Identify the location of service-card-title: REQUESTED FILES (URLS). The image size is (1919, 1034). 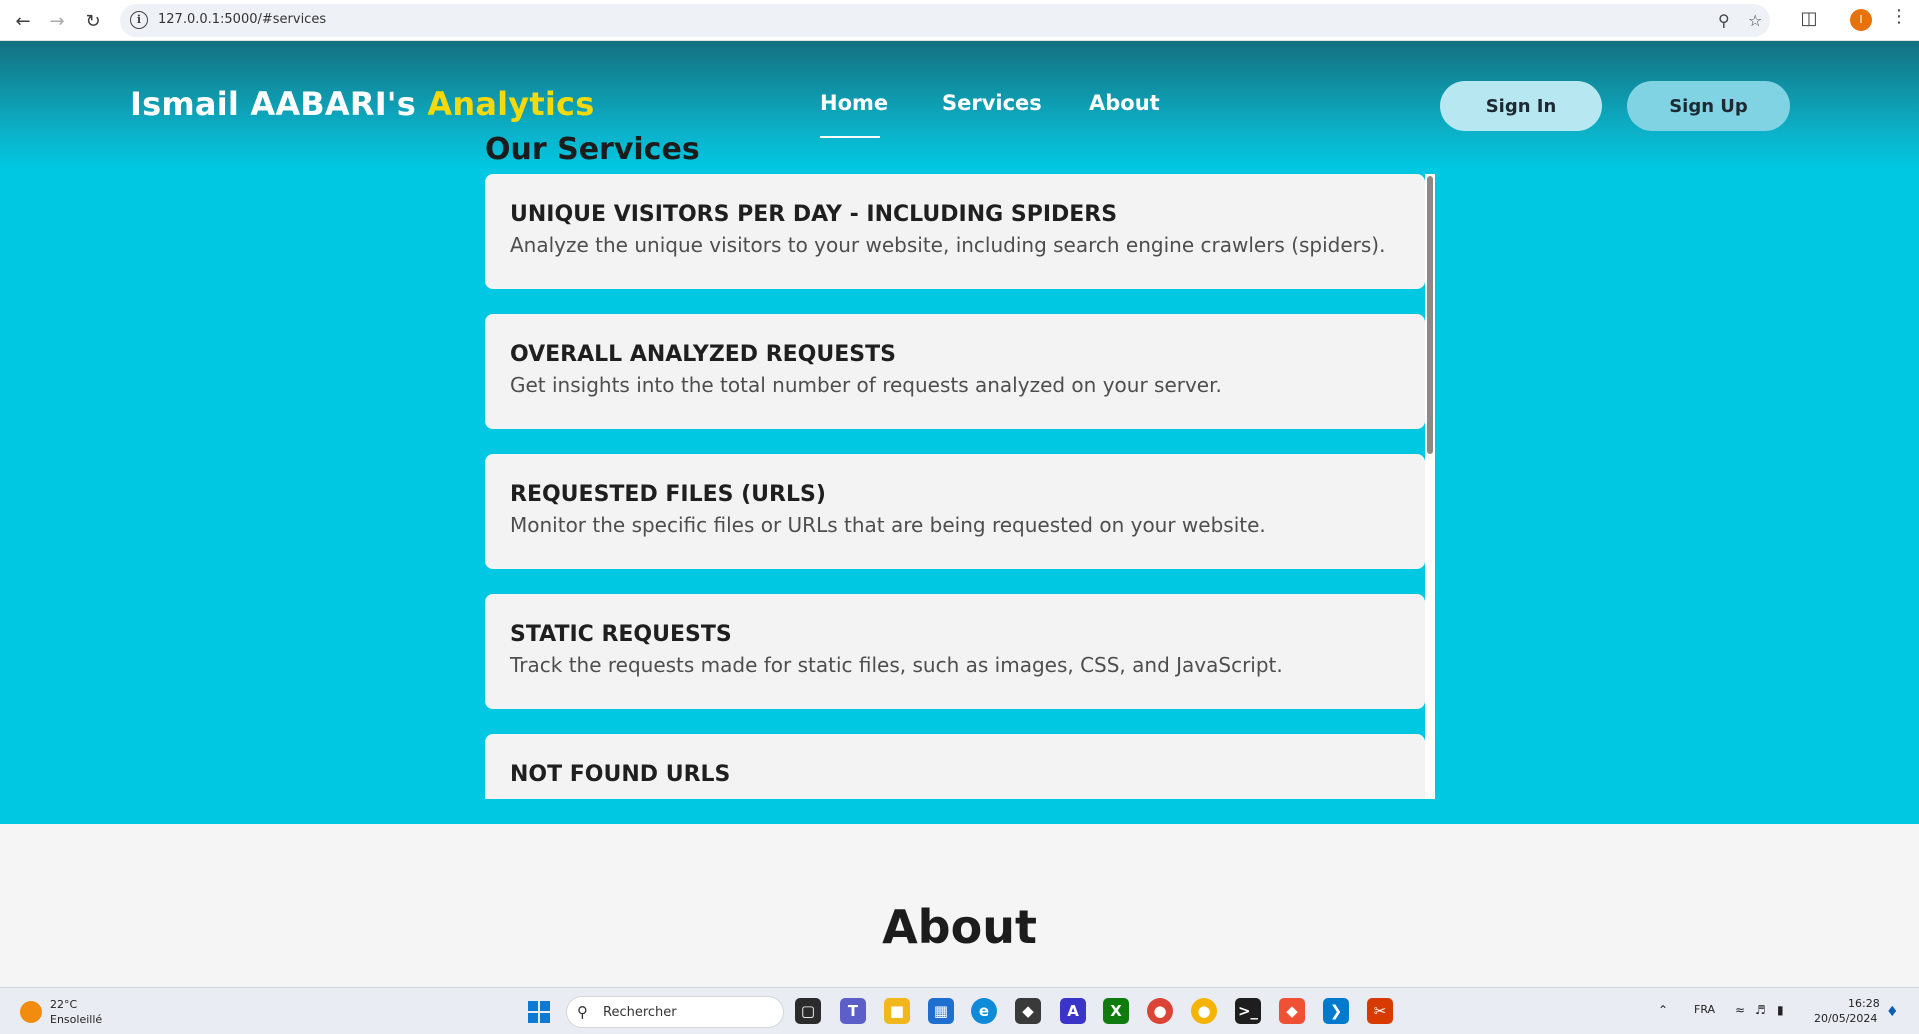
(668, 494).